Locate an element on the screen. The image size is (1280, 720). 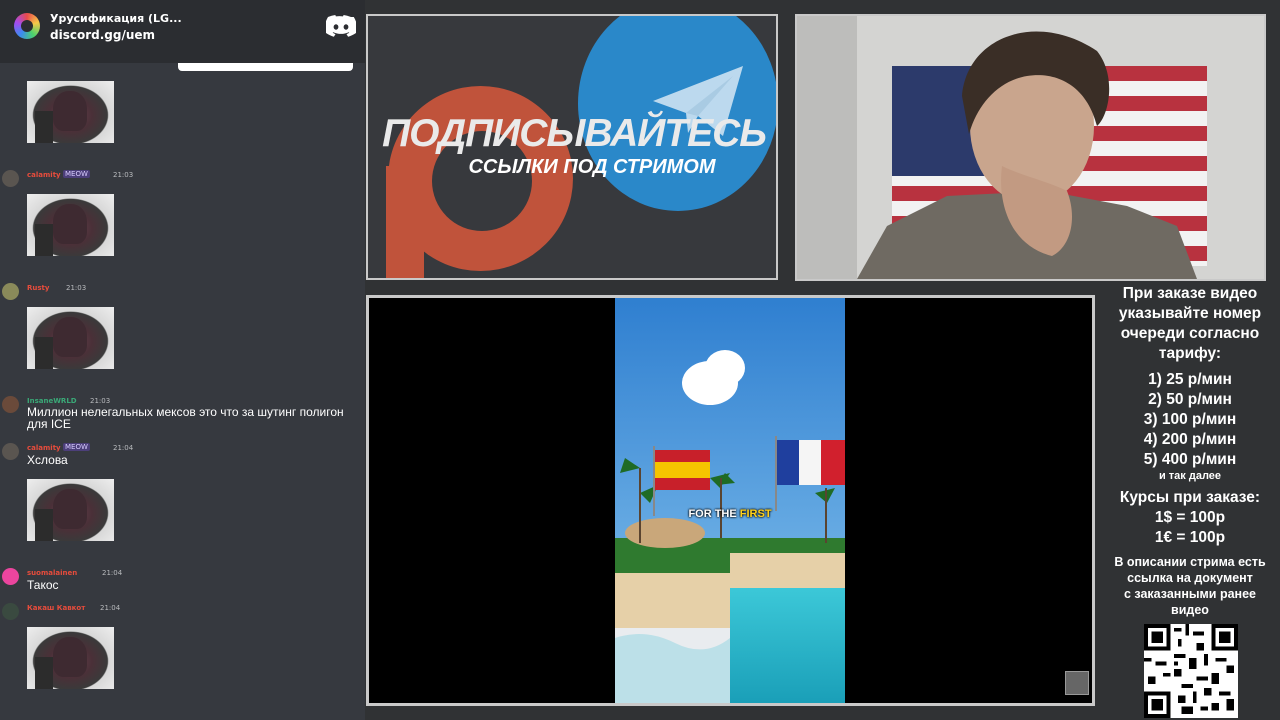
tariff-1: 1) 25 р/мин is located at coordinates (1190, 379).